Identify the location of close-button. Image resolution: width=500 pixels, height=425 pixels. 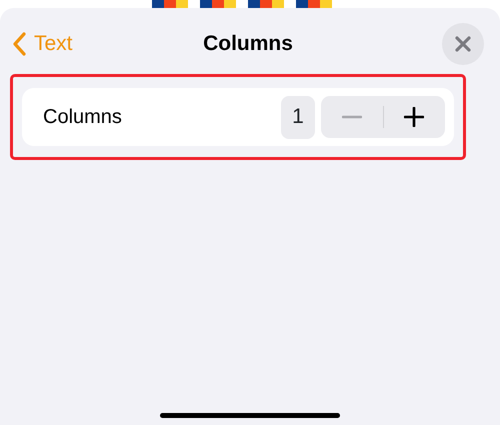
(463, 44).